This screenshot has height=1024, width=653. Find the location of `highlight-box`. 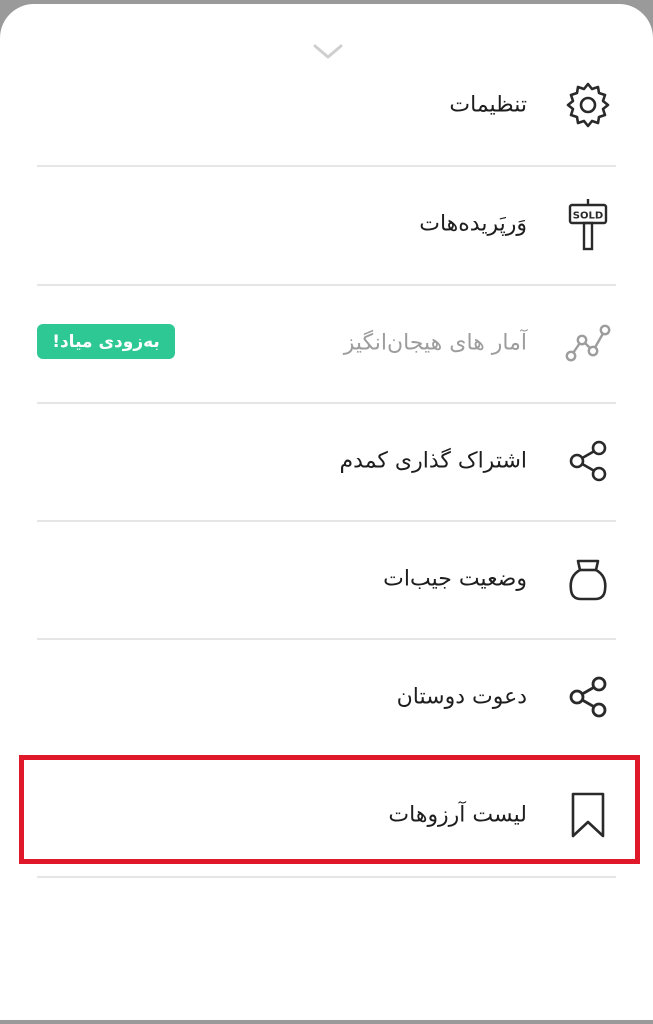

highlight-box is located at coordinates (329, 809).